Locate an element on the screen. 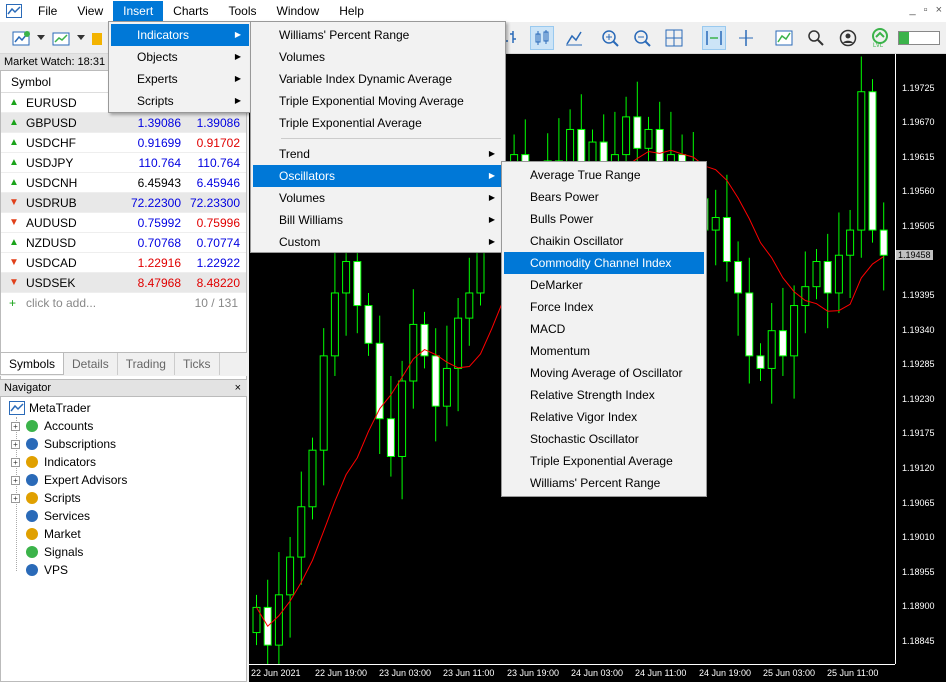 The image size is (946, 682). menu-item-demarker: DeMarker is located at coordinates (604, 285).